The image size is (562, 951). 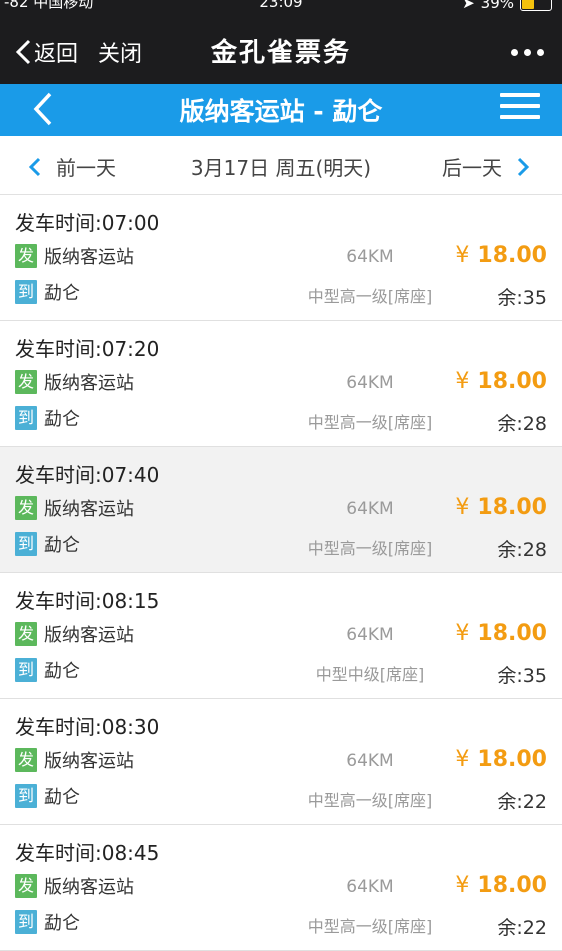 I want to click on status-bar: -82 中国移动 23:09 ➤ 39%, so click(x=281, y=8).